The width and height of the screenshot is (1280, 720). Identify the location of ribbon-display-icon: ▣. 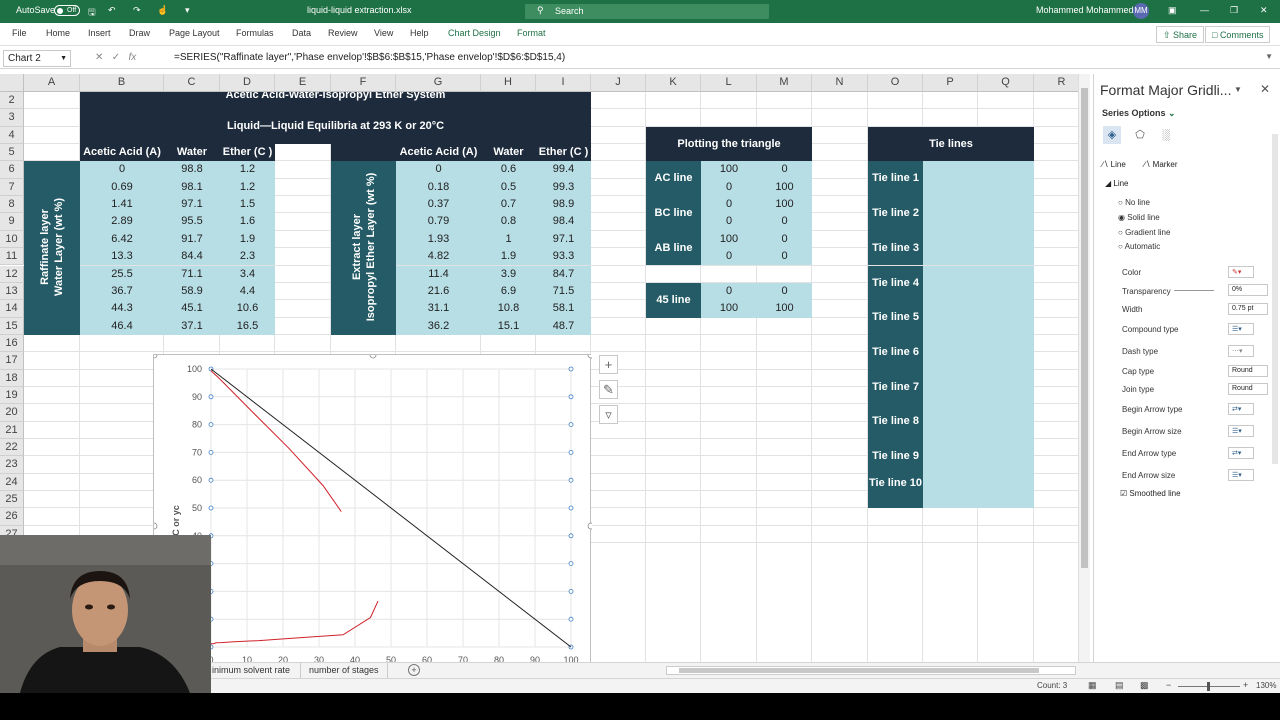
(1172, 10).